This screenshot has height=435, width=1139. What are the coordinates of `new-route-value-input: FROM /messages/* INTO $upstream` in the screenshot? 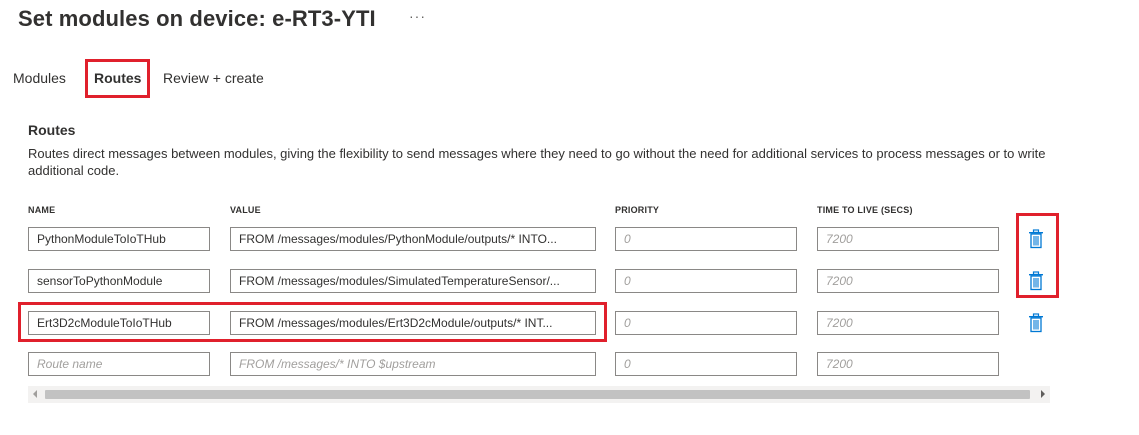 It's located at (413, 364).